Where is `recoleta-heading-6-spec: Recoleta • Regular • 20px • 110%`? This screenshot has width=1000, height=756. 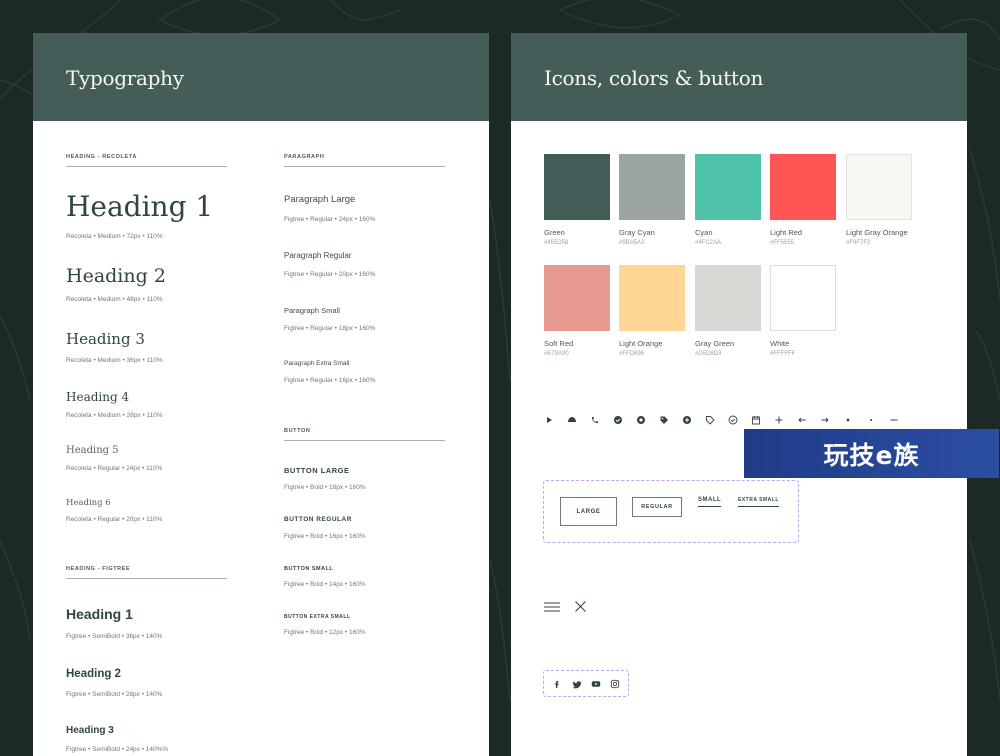 recoleta-heading-6-spec: Recoleta • Regular • 20px • 110% is located at coordinates (114, 519).